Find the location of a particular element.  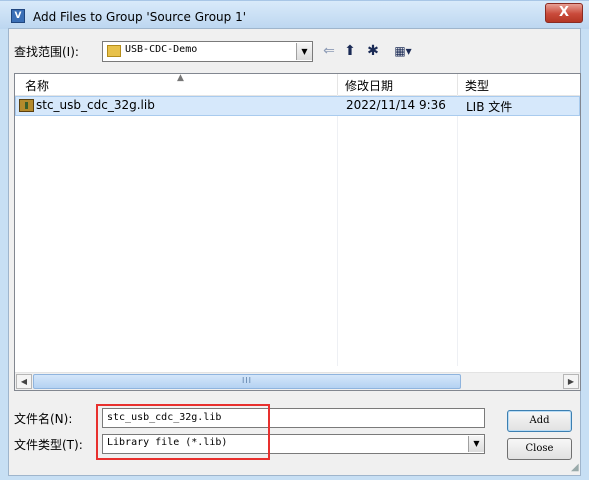

back-arrow-icon: ⇐ is located at coordinates (329, 51).